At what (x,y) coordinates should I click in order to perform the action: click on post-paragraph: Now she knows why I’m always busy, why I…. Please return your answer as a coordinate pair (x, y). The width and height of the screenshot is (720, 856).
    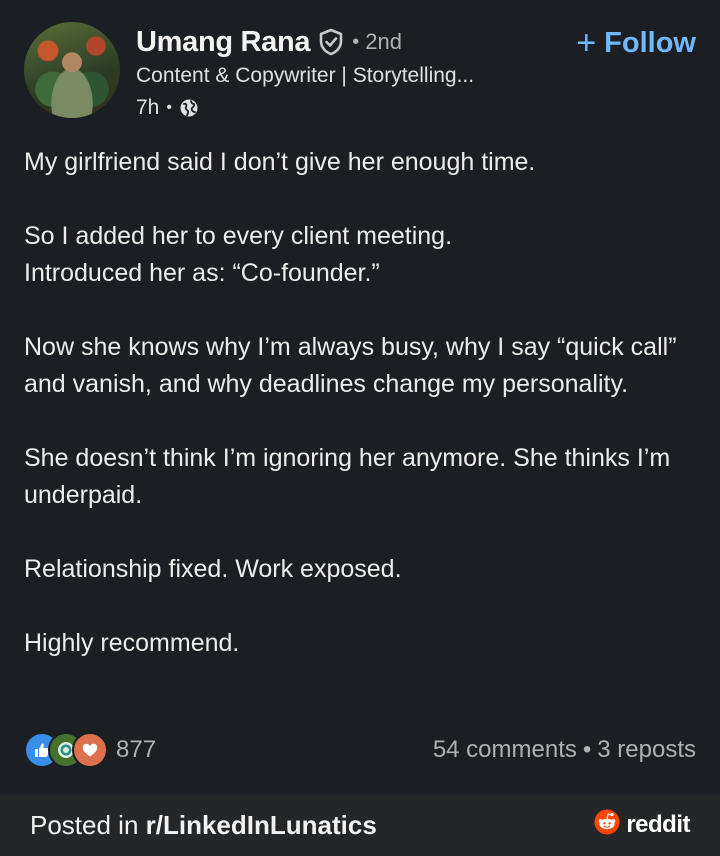
    Looking at the image, I should click on (350, 365).